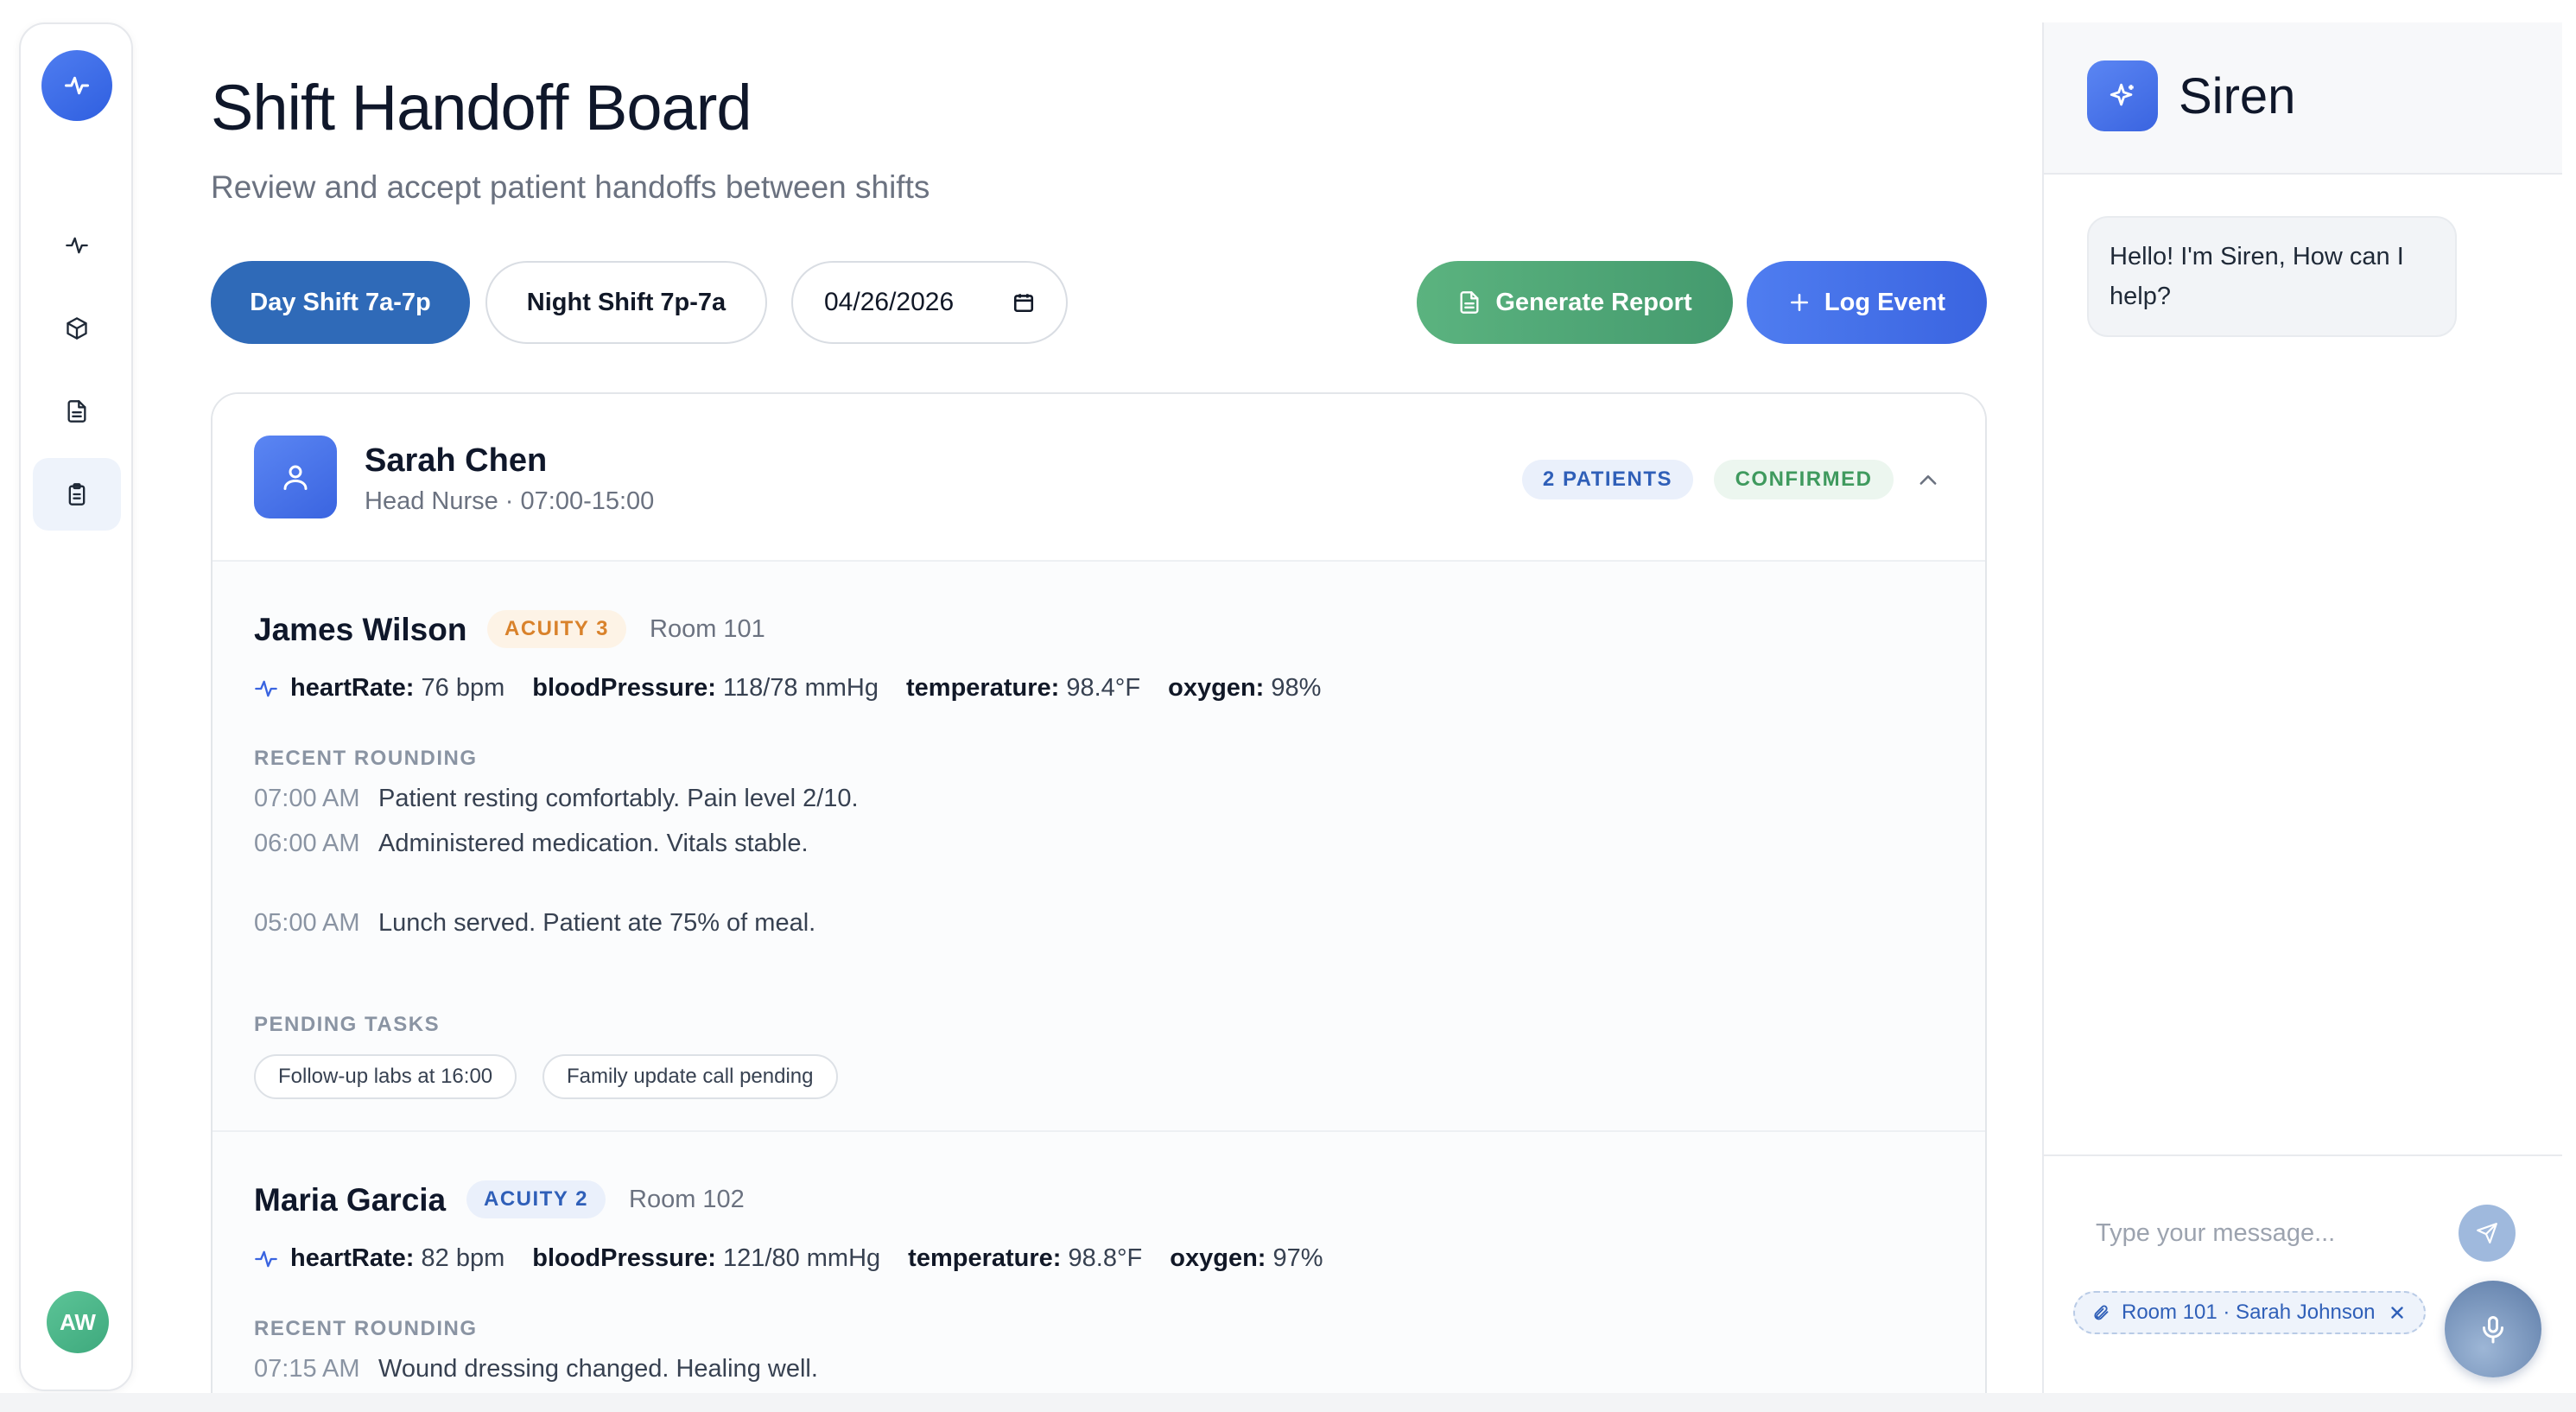 This screenshot has height=1412, width=2576. I want to click on rounding-time: 07:00 AM, so click(307, 799).